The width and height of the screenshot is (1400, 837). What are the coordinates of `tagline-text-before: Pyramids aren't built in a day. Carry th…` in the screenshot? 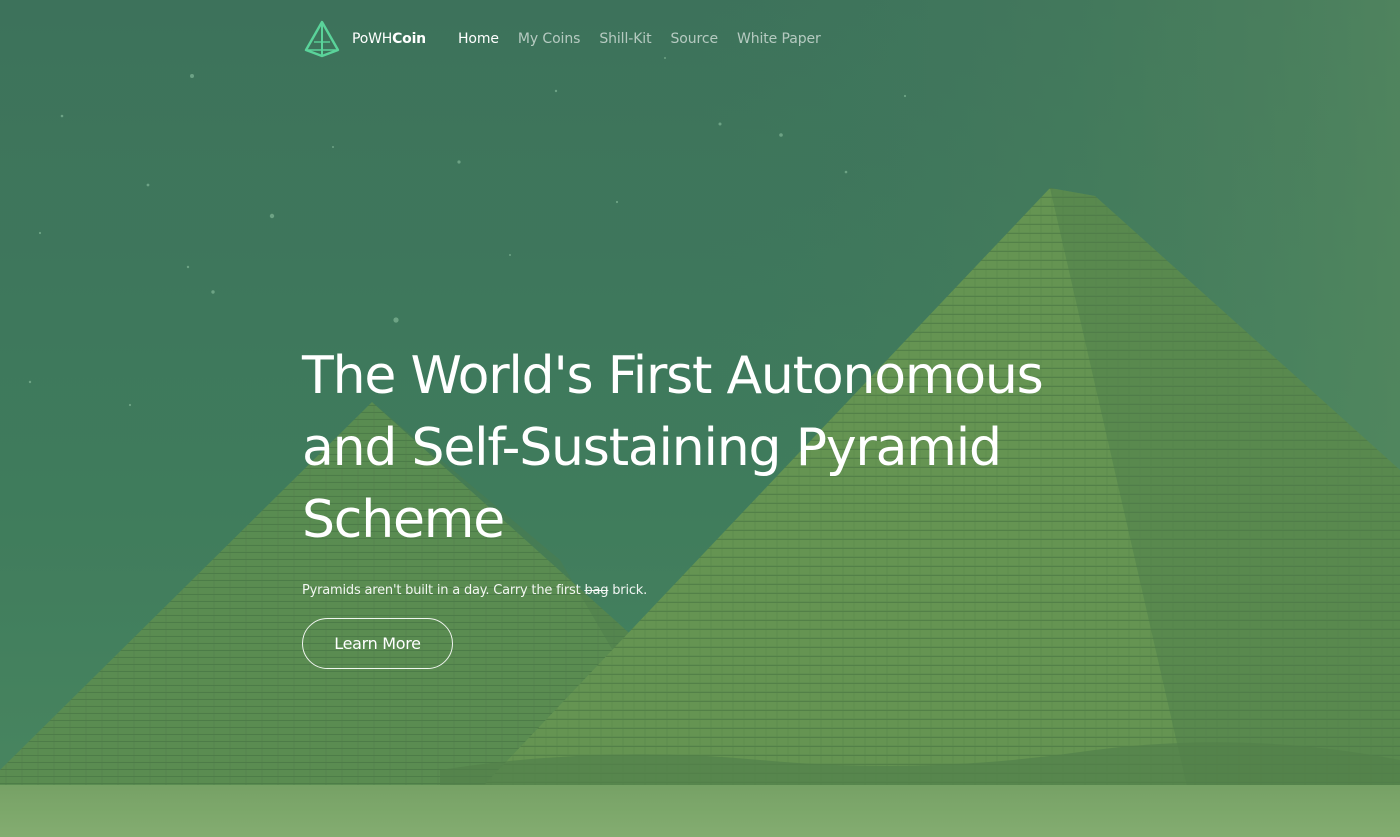 It's located at (443, 590).